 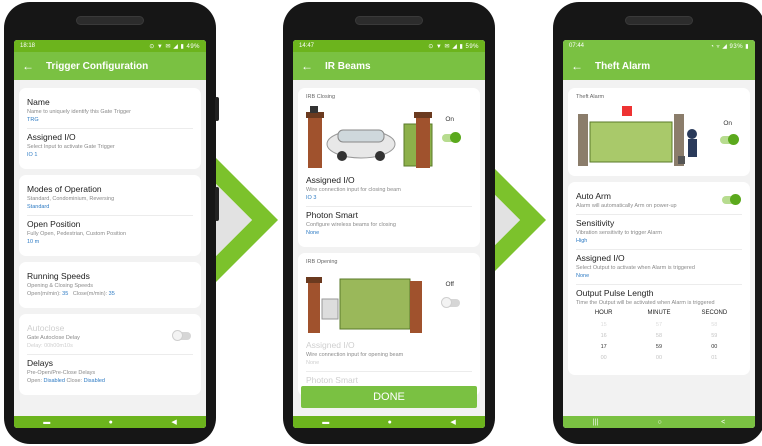 I want to click on section-label: IRB Closing, so click(x=321, y=97).